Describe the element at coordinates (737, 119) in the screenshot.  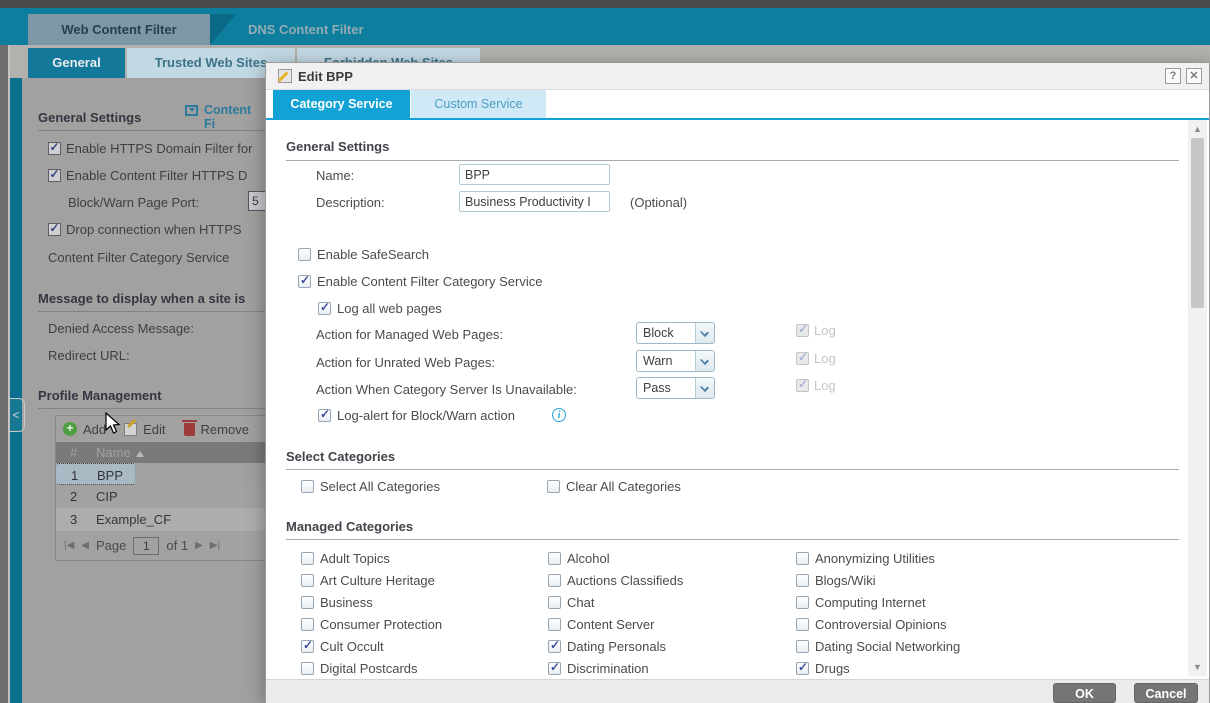
I see `tab-underline` at that location.